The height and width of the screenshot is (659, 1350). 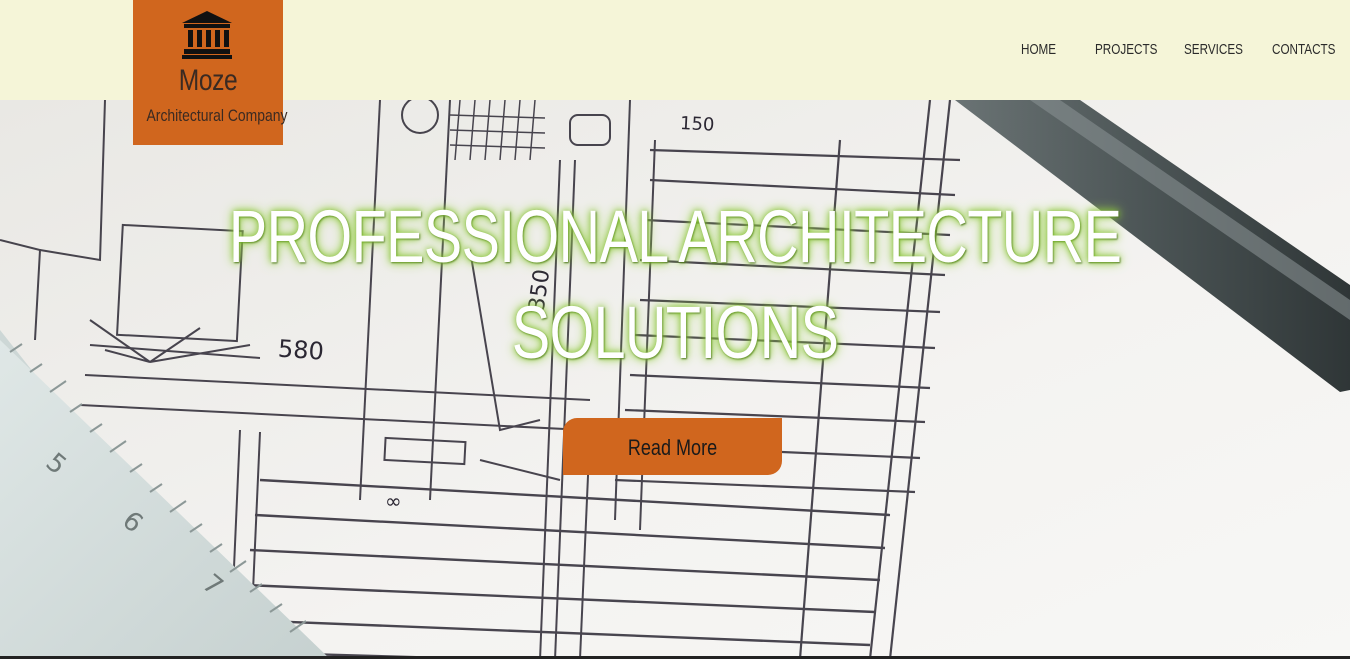 I want to click on brand-tagline: Architectural Company, so click(x=217, y=115).